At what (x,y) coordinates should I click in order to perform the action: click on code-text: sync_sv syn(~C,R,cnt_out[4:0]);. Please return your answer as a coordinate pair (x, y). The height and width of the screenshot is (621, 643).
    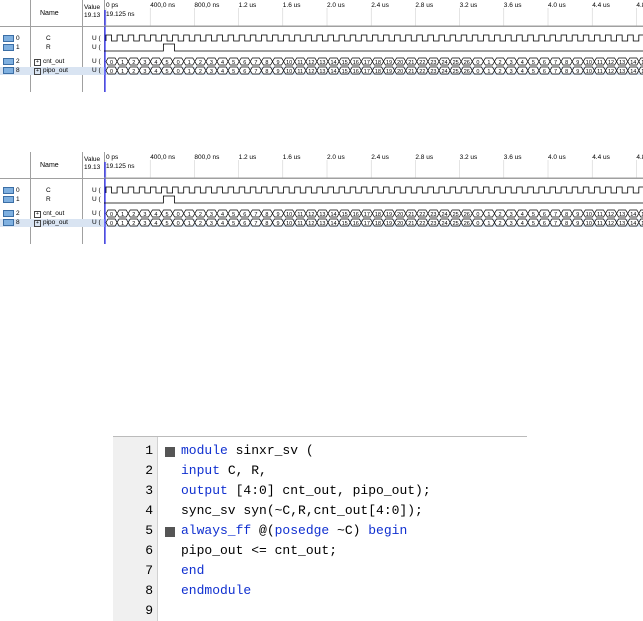
    Looking at the image, I should click on (302, 510).